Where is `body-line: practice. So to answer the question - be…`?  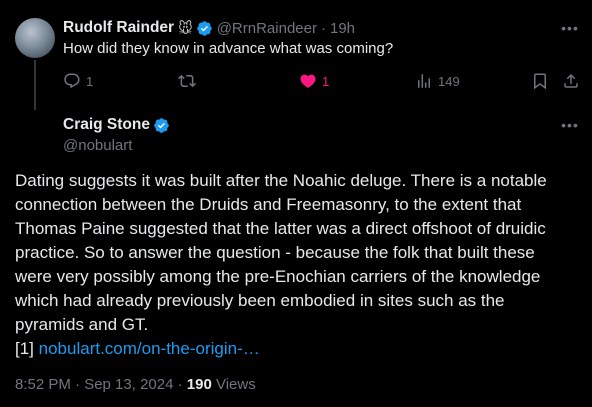
body-line: practice. So to answer the question - be… is located at coordinates (275, 252).